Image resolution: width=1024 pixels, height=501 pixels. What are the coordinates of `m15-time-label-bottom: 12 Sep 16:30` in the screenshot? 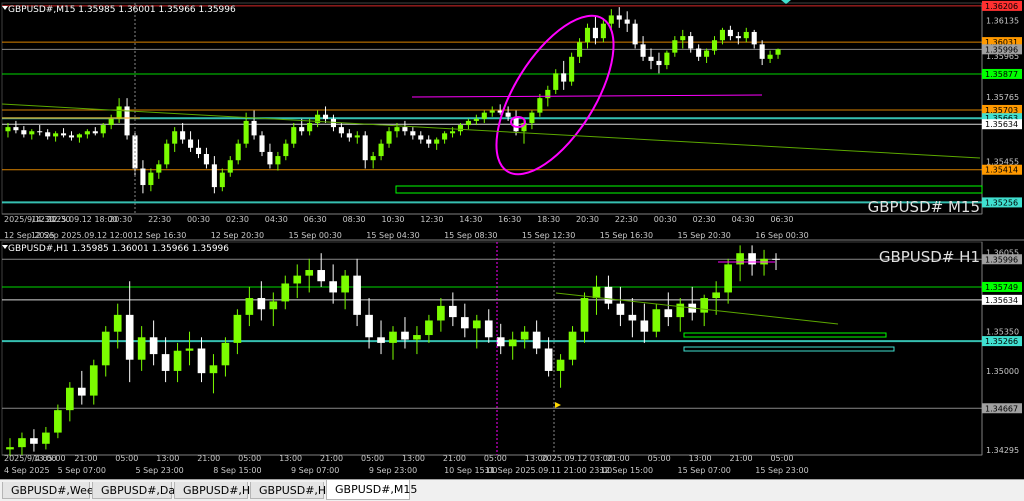 It's located at (159, 235).